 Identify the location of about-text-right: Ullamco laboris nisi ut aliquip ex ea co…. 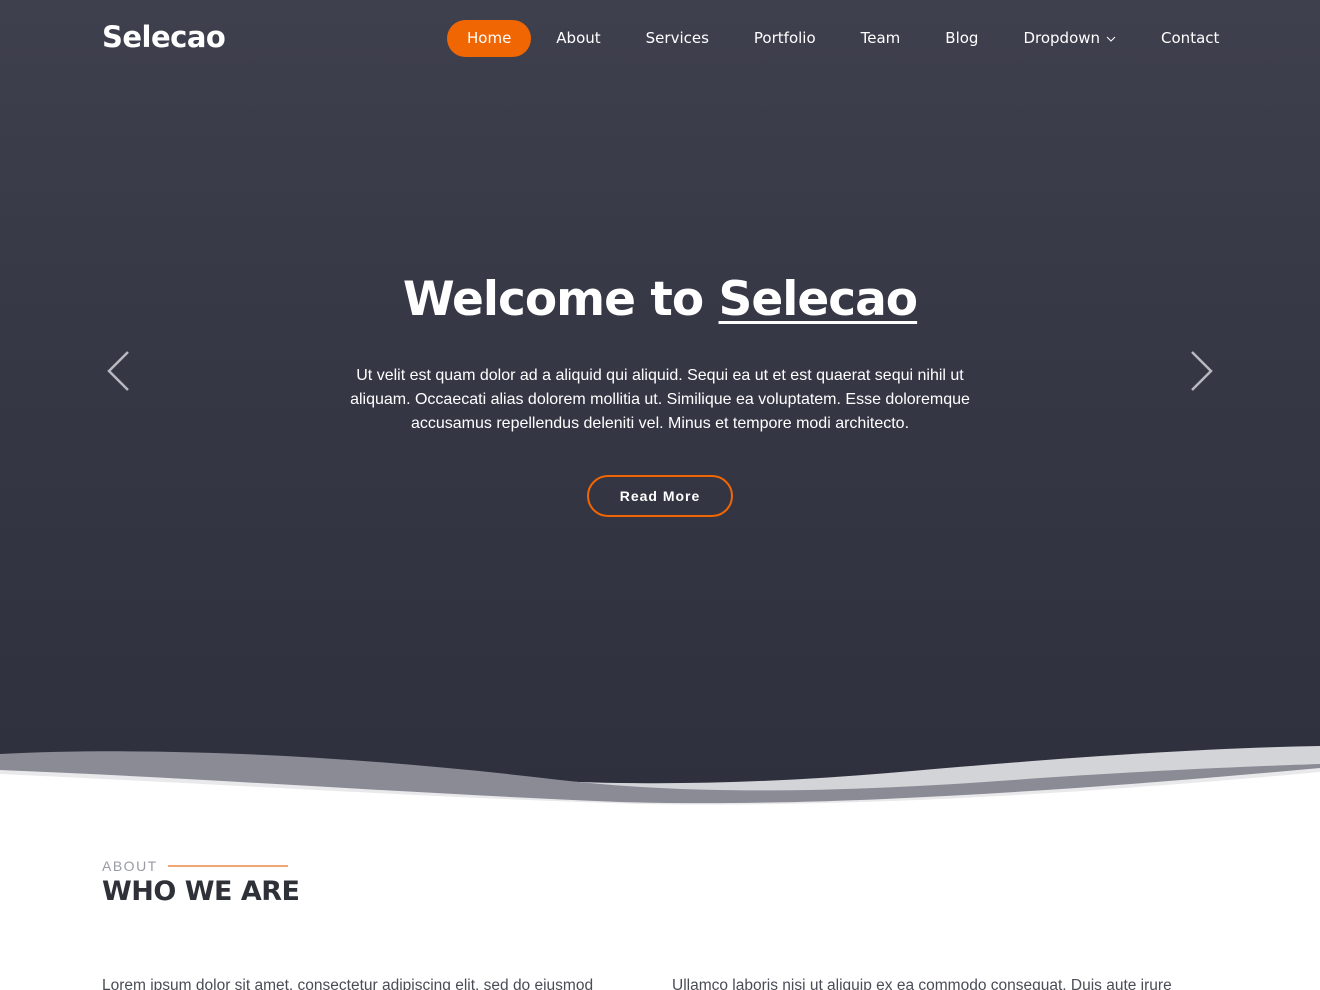
(922, 983).